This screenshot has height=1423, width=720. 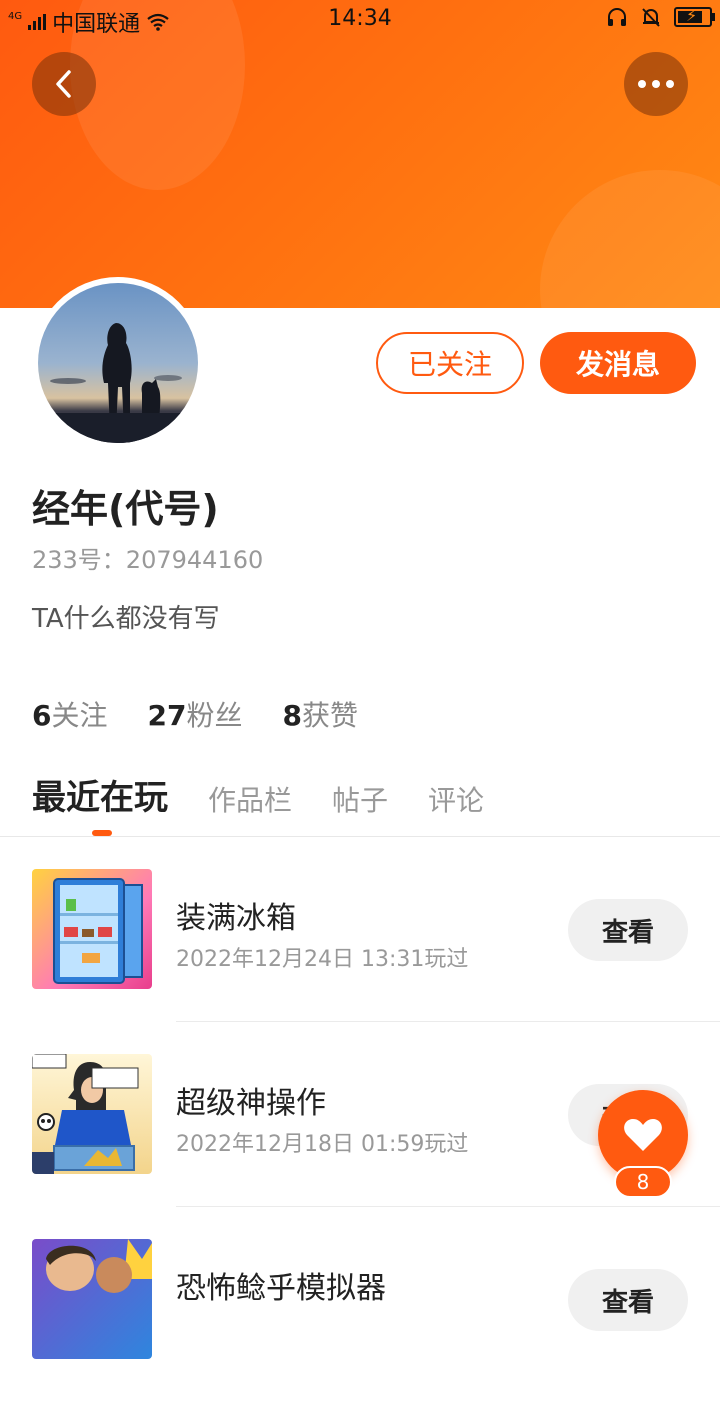 I want to click on tab-recently-played: 最近在玩, so click(x=100, y=794).